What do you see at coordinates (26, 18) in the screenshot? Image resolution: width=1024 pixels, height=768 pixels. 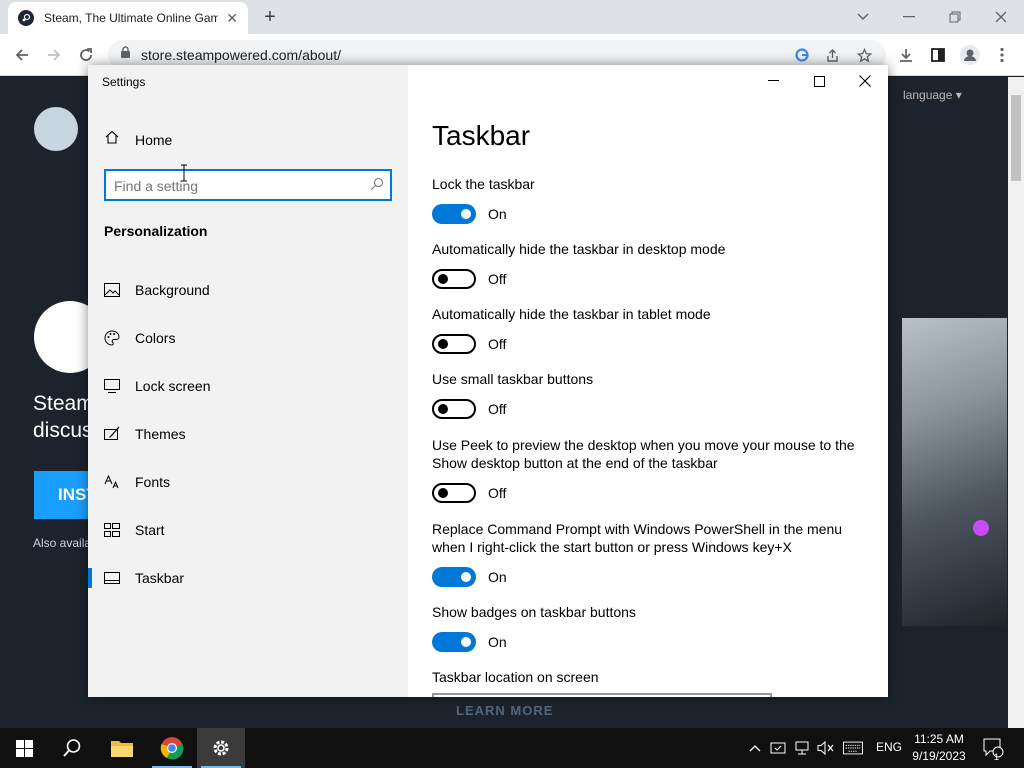 I see `steam-favicon-icon` at bounding box center [26, 18].